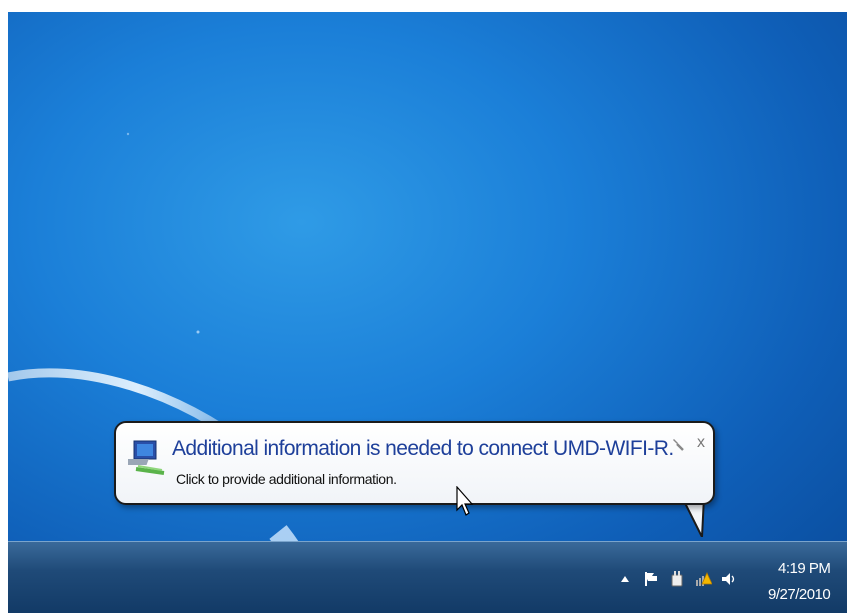 Image resolution: width=847 pixels, height=613 pixels. Describe the element at coordinates (701, 443) in the screenshot. I see `close-button: x` at that location.